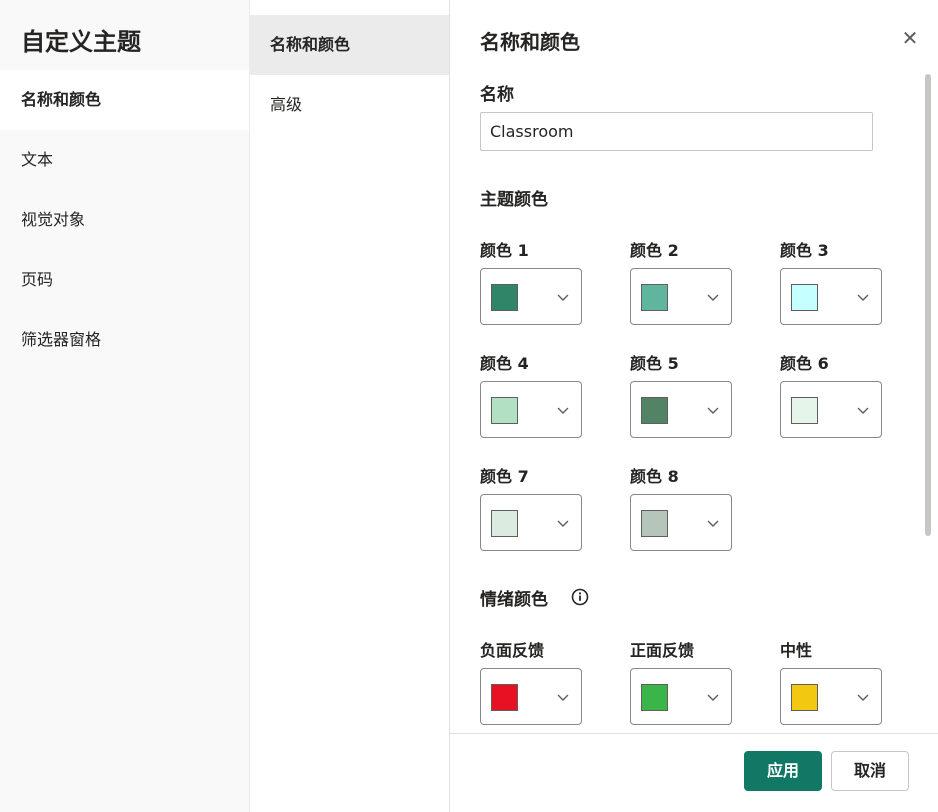 The width and height of the screenshot is (938, 812). What do you see at coordinates (804, 363) in the screenshot?
I see `theme-color-label-6: 颜色 6` at bounding box center [804, 363].